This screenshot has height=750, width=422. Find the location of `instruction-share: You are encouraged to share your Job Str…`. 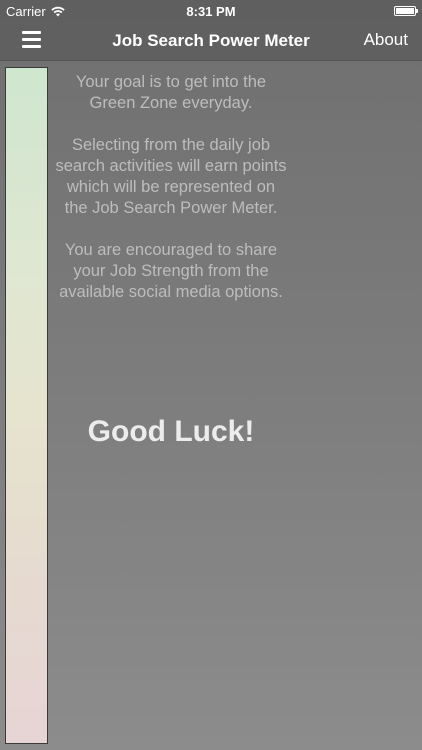

instruction-share: You are encouraged to share your Job Str… is located at coordinates (171, 271).